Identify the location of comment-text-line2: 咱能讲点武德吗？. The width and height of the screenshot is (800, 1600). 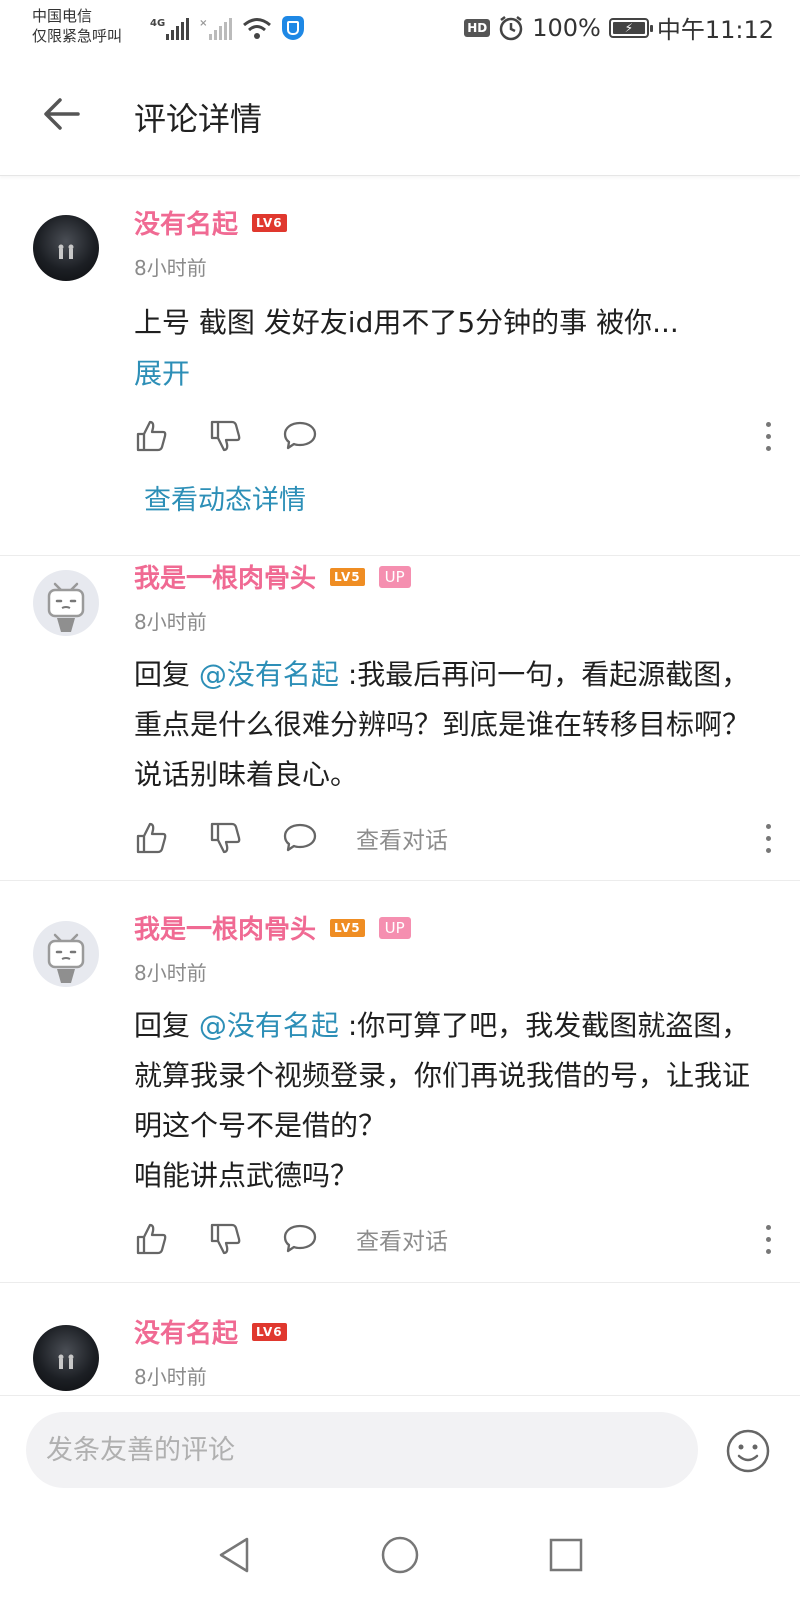
(246, 1175).